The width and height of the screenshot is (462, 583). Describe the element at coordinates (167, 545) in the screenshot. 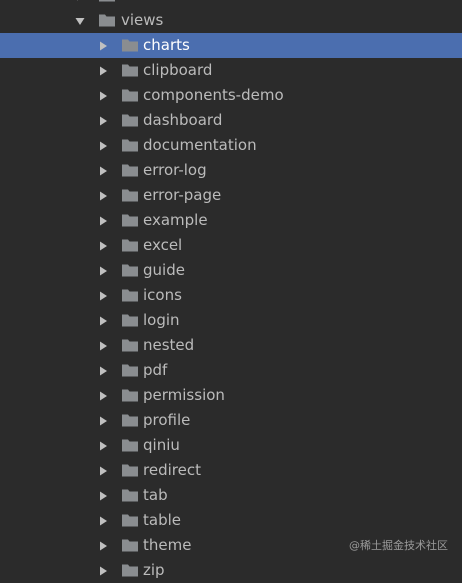

I see `tree-row-label: theme` at that location.